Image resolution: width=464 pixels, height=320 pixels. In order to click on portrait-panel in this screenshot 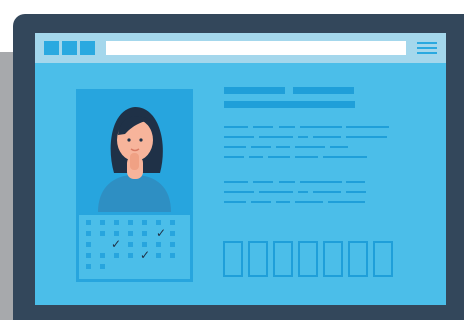, I will do `click(134, 150)`.